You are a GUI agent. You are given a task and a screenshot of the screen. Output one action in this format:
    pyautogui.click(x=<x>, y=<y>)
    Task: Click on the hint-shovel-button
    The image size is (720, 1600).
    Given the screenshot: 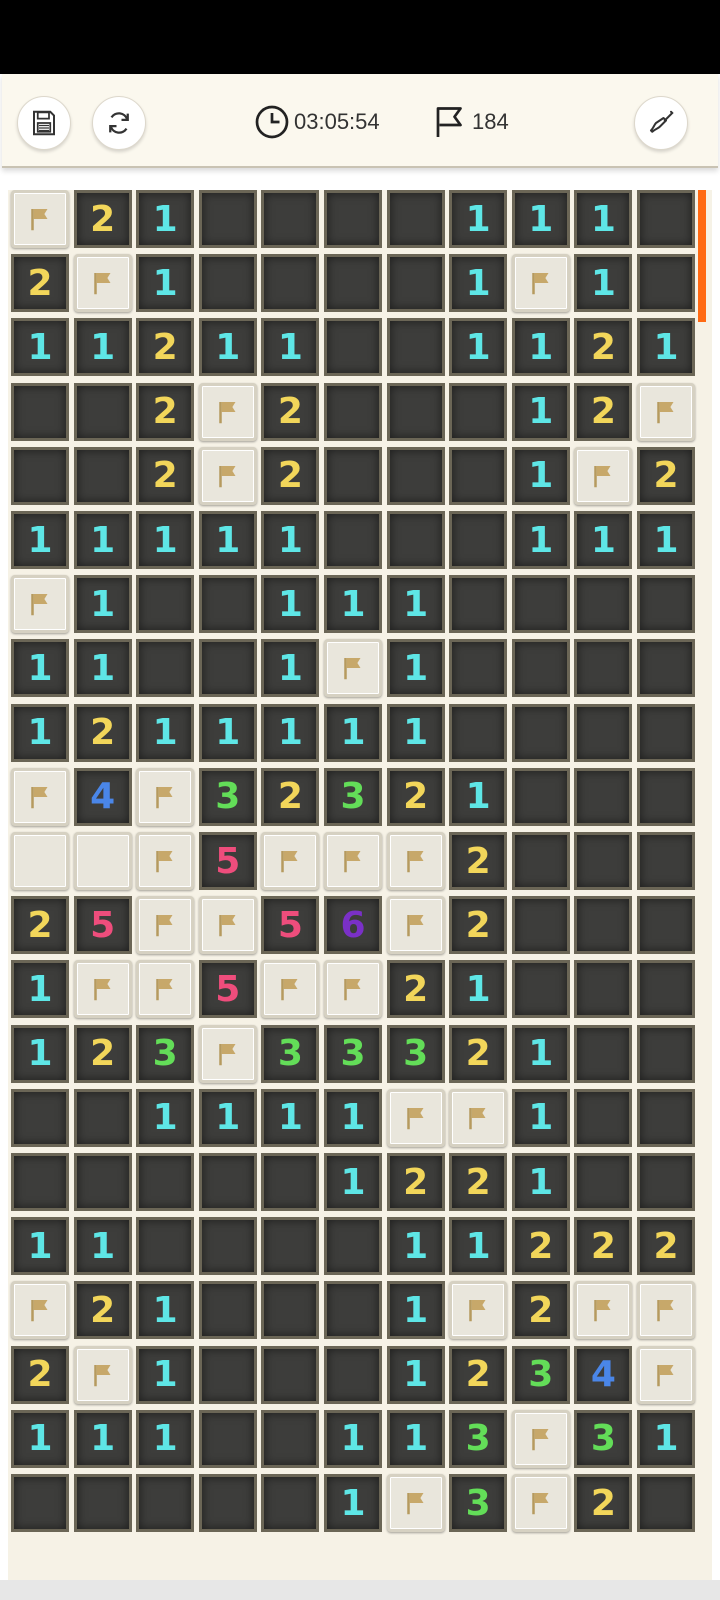 What is the action you would take?
    pyautogui.click(x=661, y=123)
    